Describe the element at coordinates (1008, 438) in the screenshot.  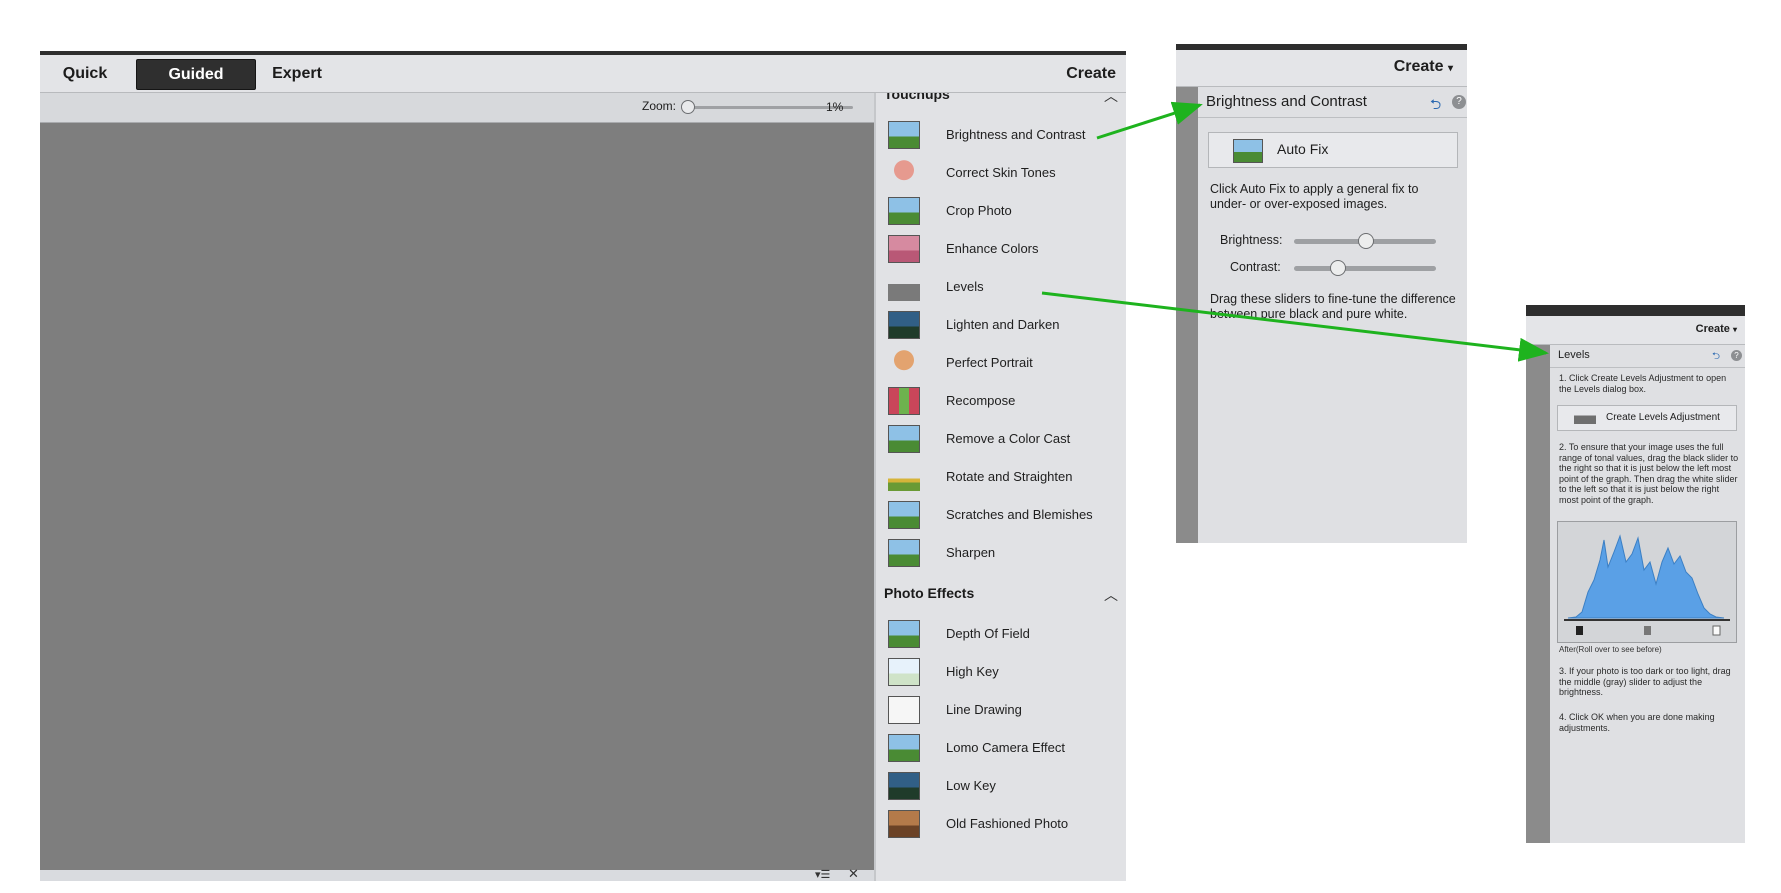
I see `touchup-label: Remove a Color Cast` at that location.